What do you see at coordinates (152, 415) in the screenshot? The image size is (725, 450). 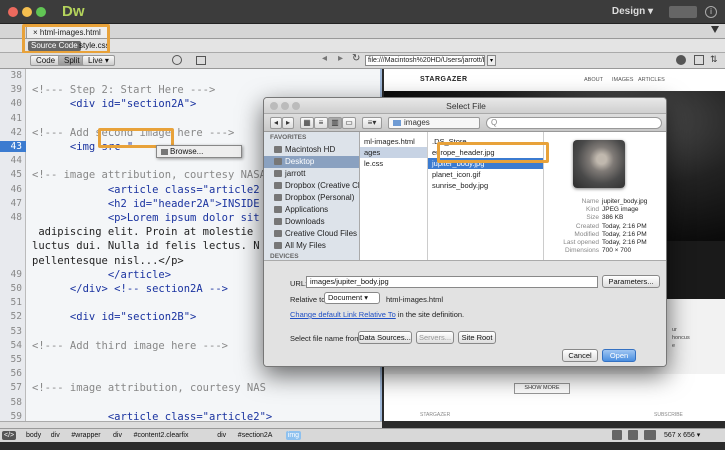 I see `code-line: <article class="article2">` at bounding box center [152, 415].